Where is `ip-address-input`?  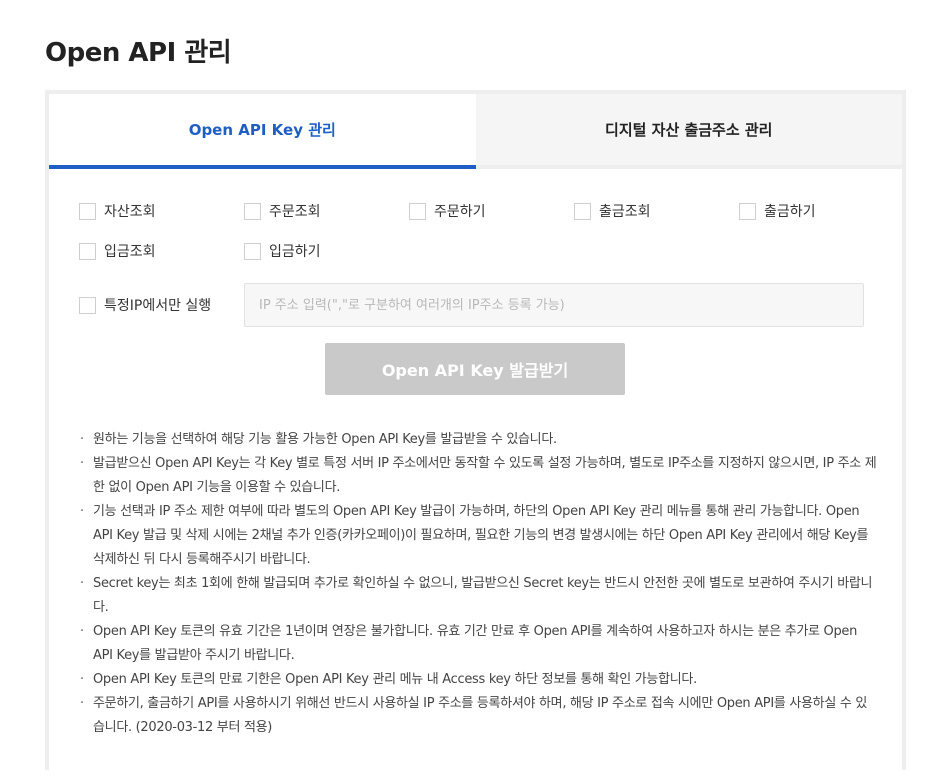
ip-address-input is located at coordinates (554, 305).